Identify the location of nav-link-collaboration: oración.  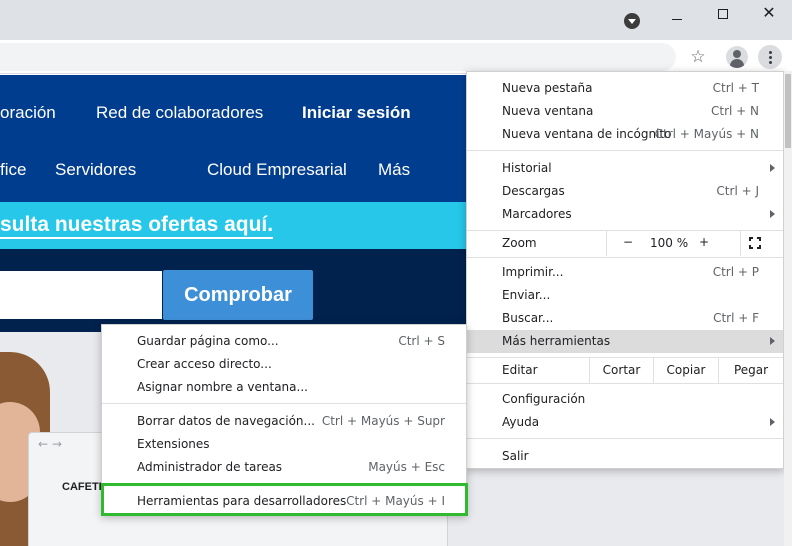
(28, 113).